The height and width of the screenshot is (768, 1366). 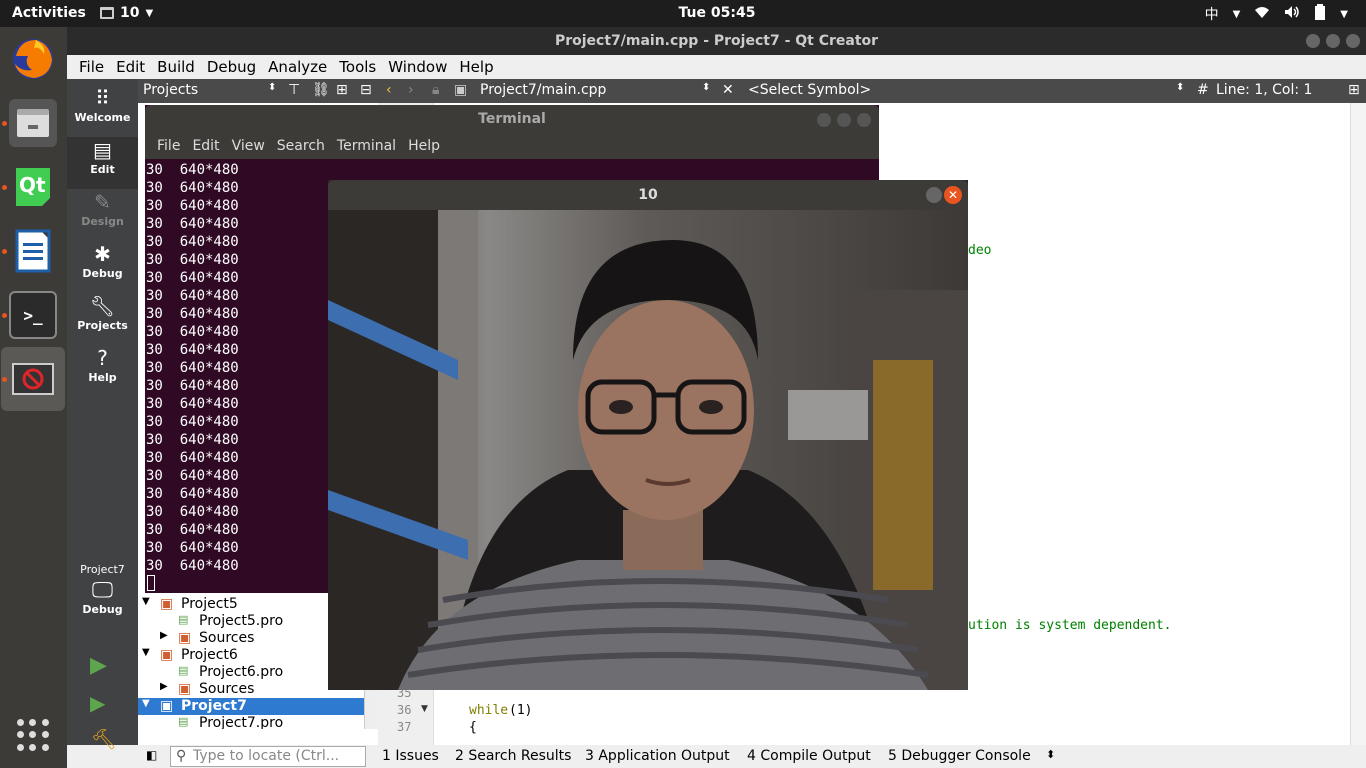 What do you see at coordinates (33, 735) in the screenshot?
I see `show-applications-icon` at bounding box center [33, 735].